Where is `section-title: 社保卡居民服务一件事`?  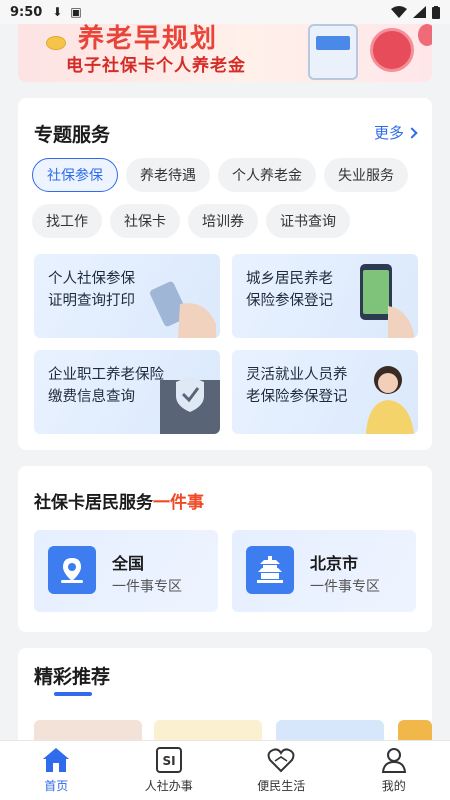
section-title: 社保卡居民服务一件事 is located at coordinates (119, 500).